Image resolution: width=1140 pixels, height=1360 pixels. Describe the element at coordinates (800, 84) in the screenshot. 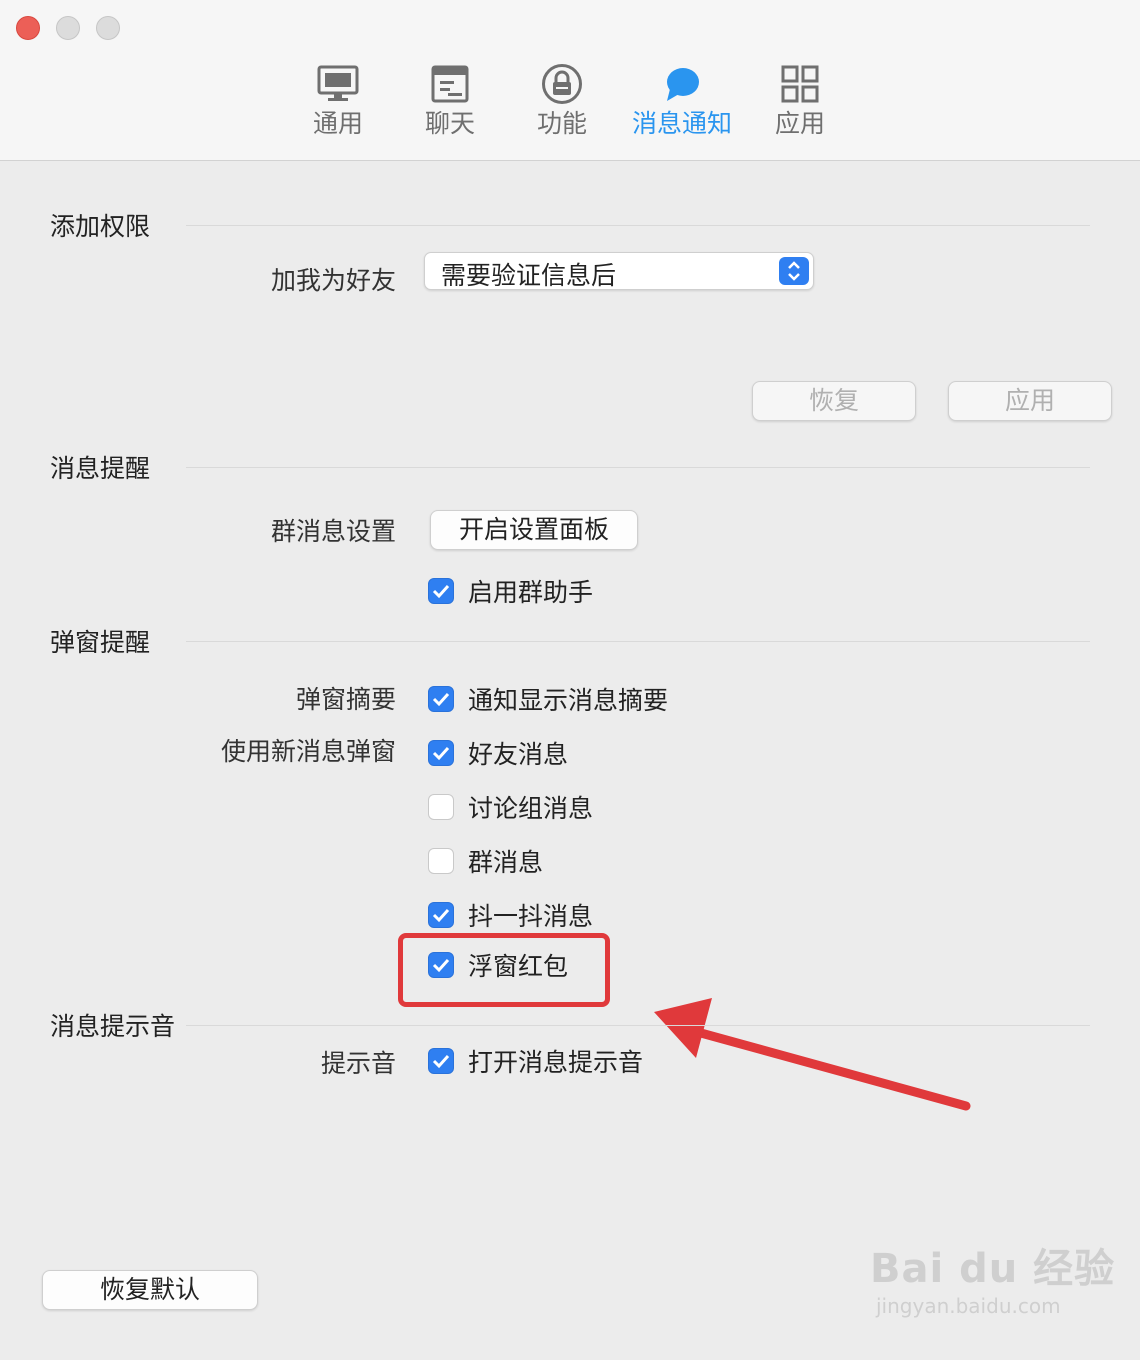

I see `grid-icon` at that location.